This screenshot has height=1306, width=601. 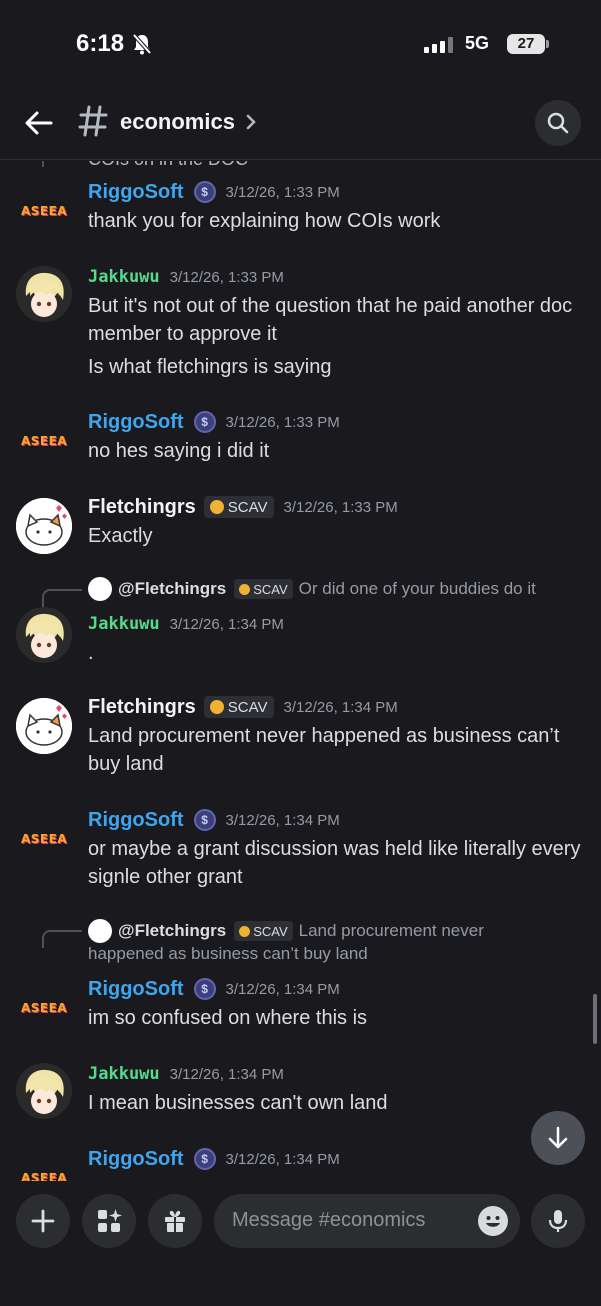 I want to click on cut-off-text: COIs on in the DOC, so click(x=335, y=167).